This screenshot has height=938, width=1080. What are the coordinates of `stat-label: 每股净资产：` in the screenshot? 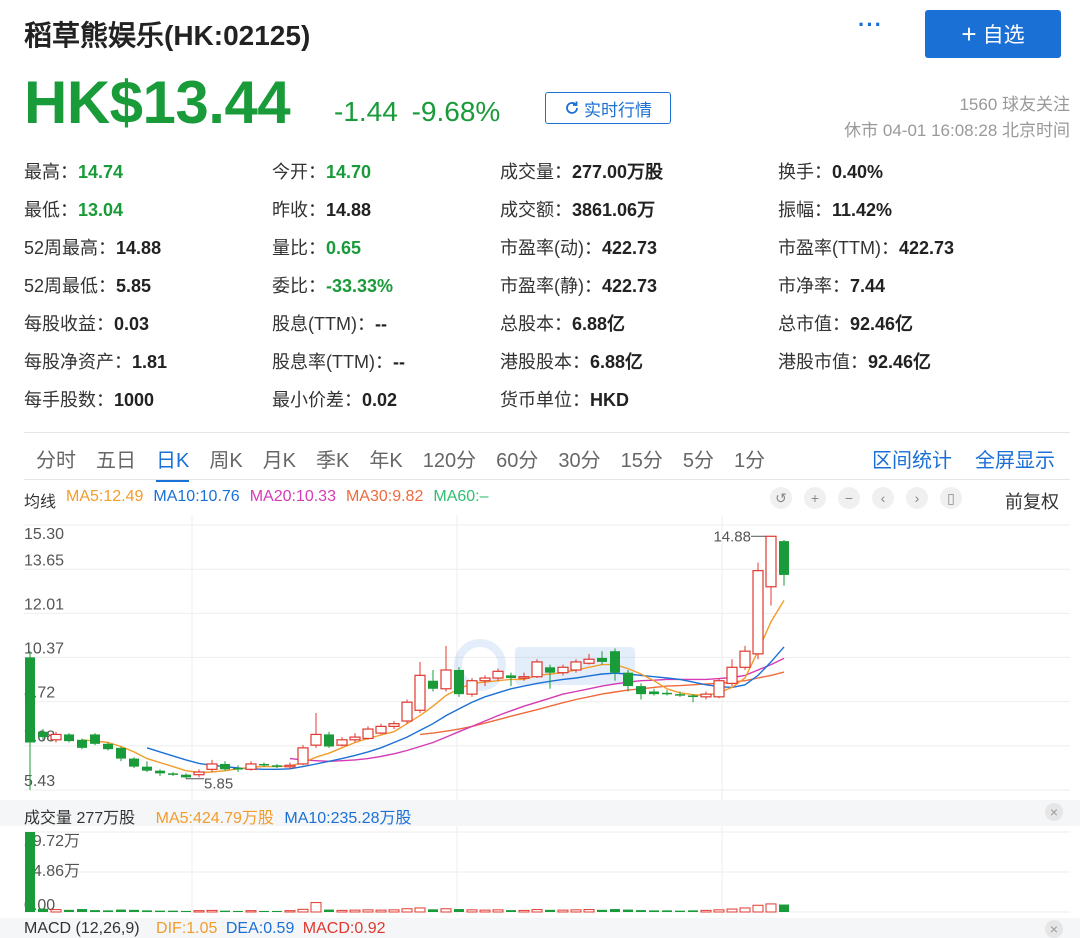 It's located at (78, 362).